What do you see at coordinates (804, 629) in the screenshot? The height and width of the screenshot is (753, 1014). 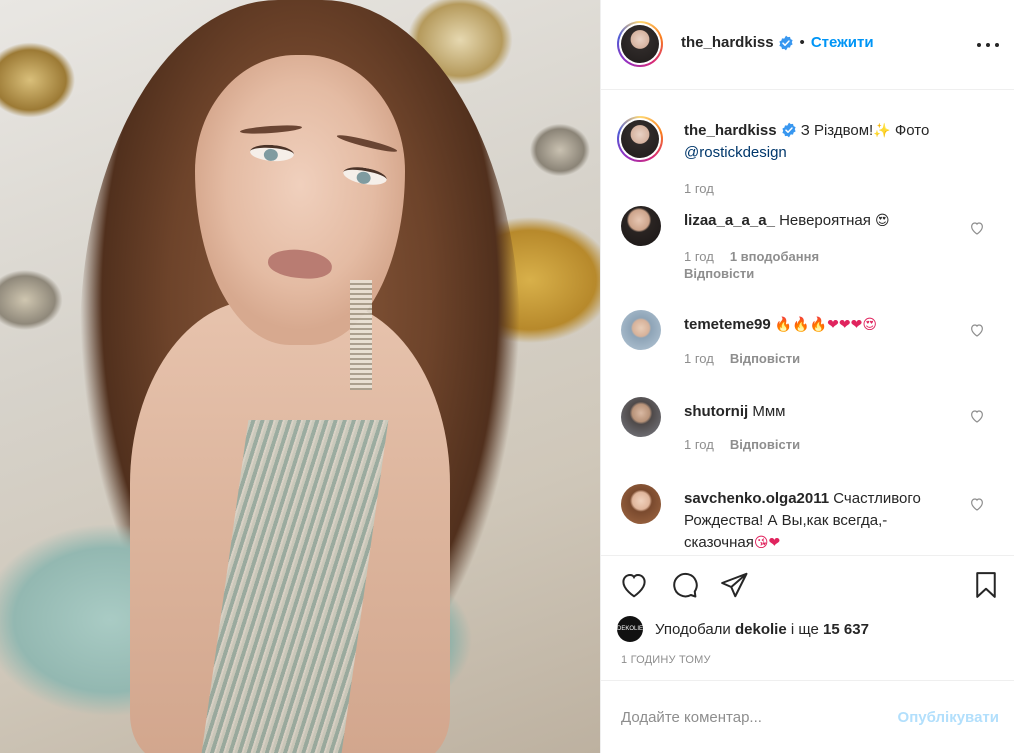 I see `likes-middle: і ще` at bounding box center [804, 629].